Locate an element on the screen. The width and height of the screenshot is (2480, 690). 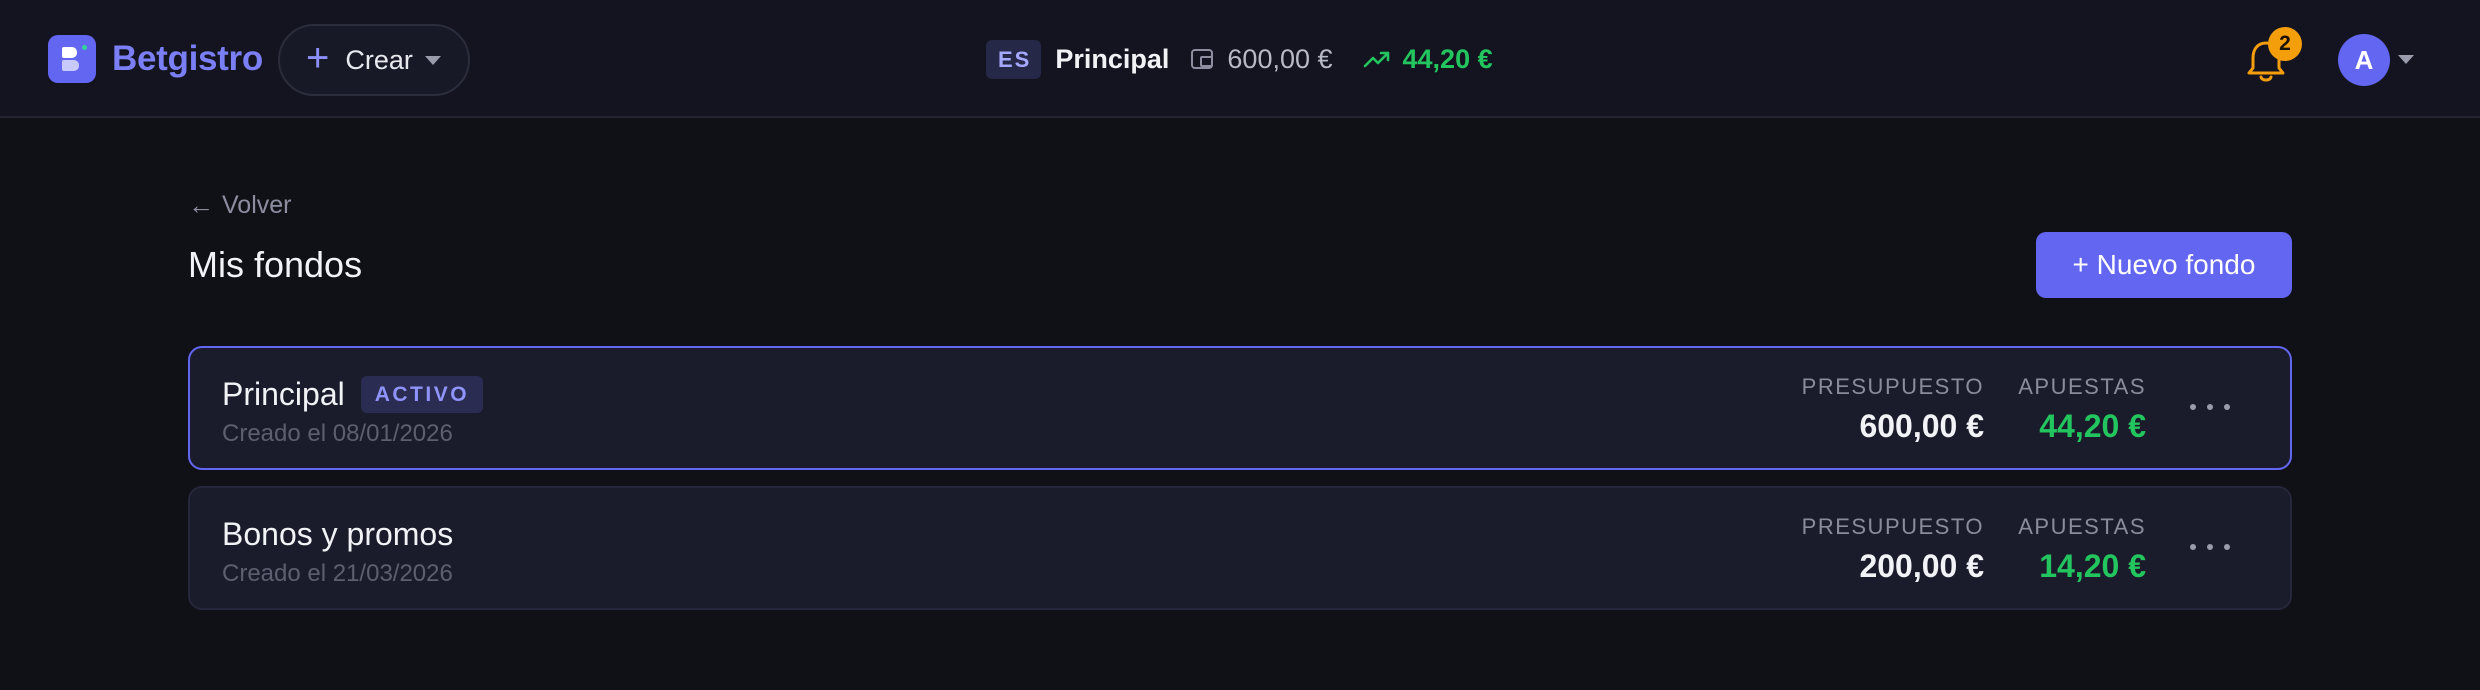
brand: Betgistro is located at coordinates (155, 59).